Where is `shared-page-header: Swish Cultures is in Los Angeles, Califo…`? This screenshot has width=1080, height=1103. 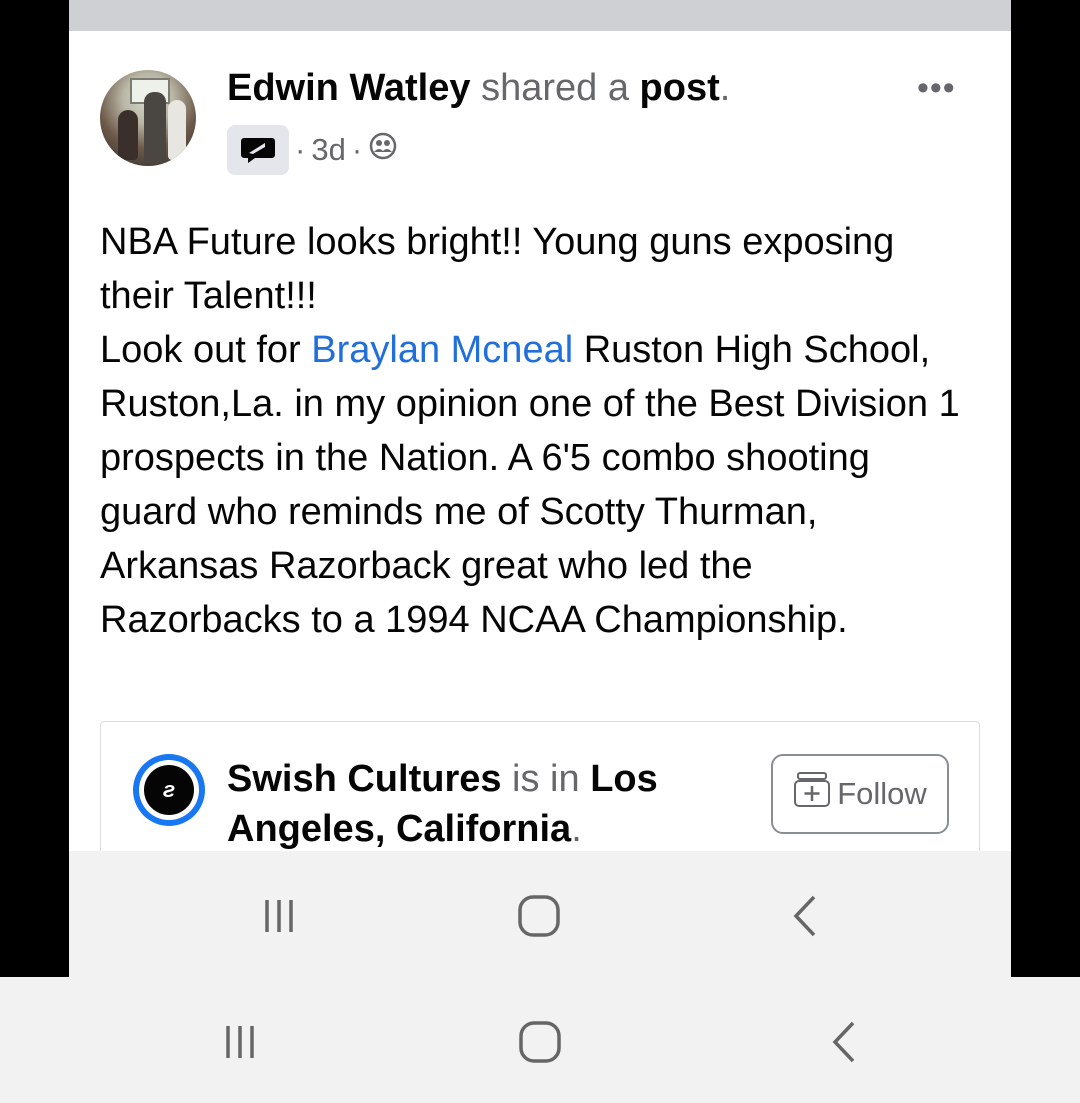 shared-page-header: Swish Cultures is in Los Angeles, Califo… is located at coordinates (487, 802).